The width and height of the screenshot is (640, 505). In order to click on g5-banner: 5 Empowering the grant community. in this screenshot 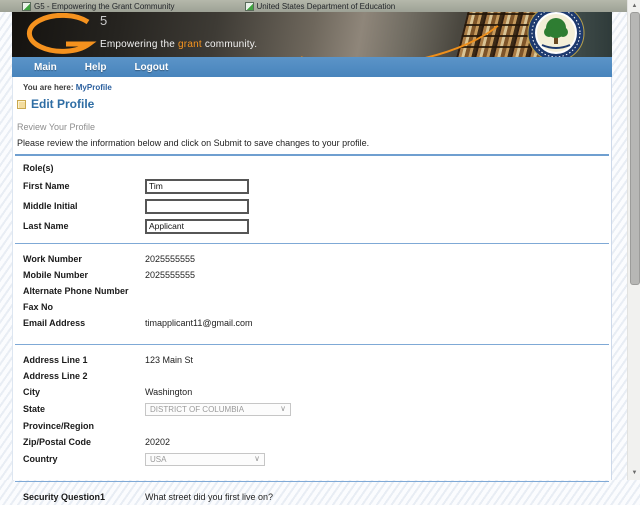, I will do `click(312, 35)`.